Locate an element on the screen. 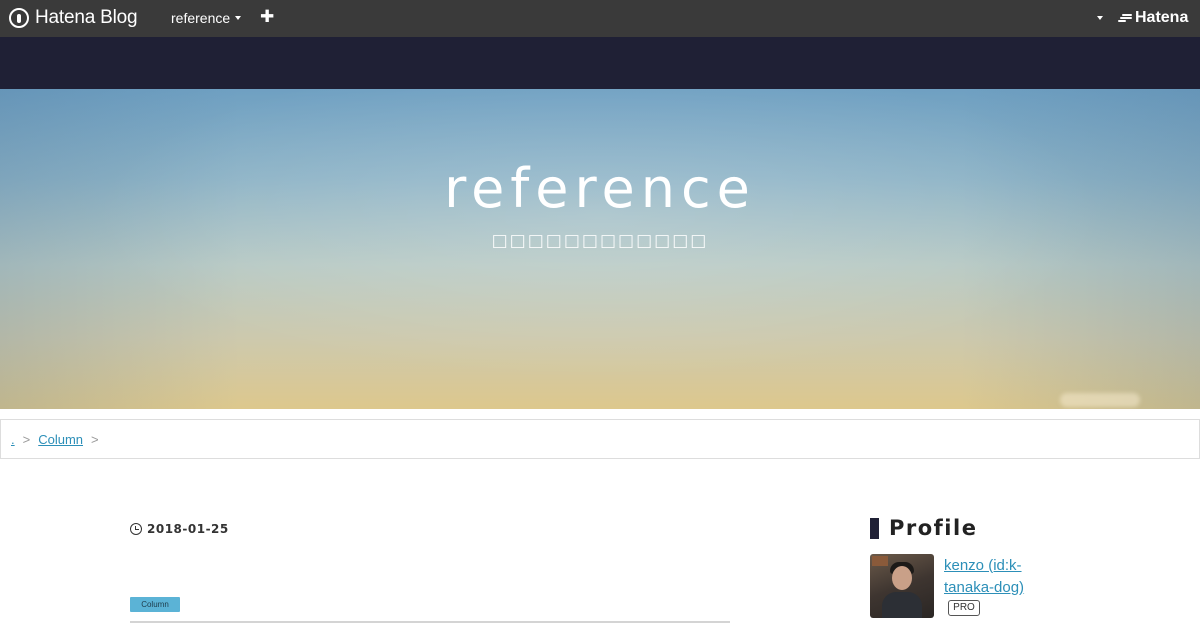 The image size is (1200, 630). hatena-blog-logo: Hatena Blog is located at coordinates (73, 18).